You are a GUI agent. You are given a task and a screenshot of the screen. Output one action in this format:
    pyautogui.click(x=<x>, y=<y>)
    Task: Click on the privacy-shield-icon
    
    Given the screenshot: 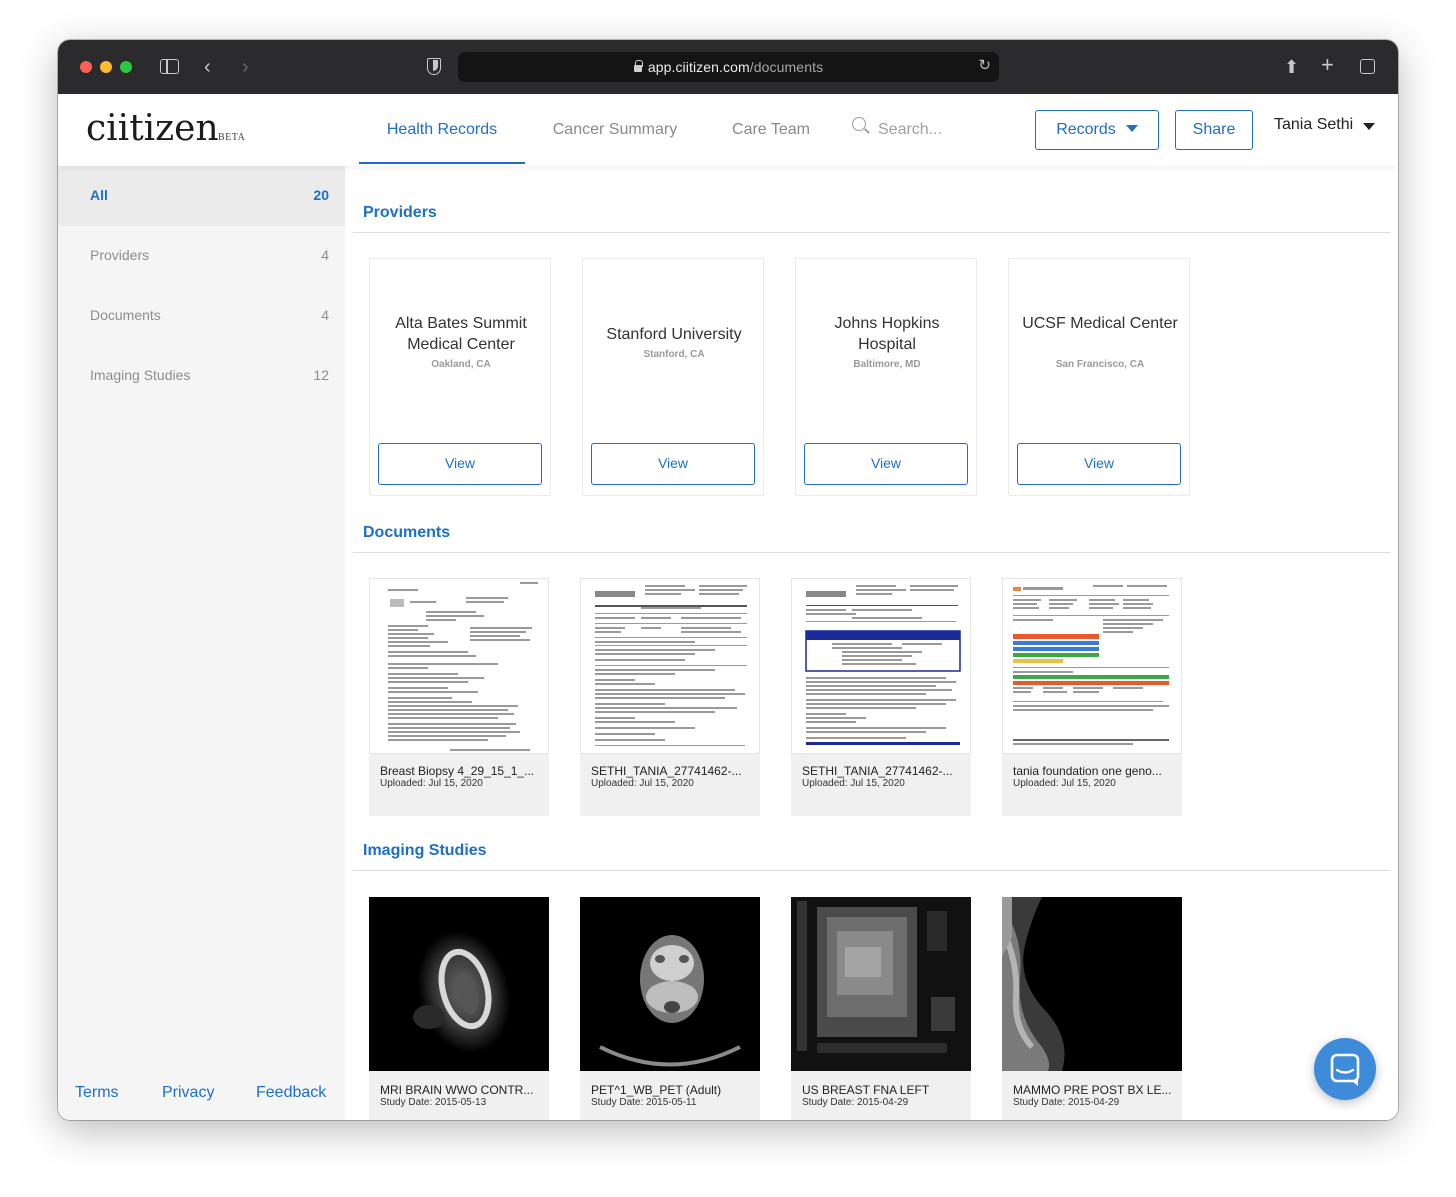 What is the action you would take?
    pyautogui.click(x=434, y=66)
    